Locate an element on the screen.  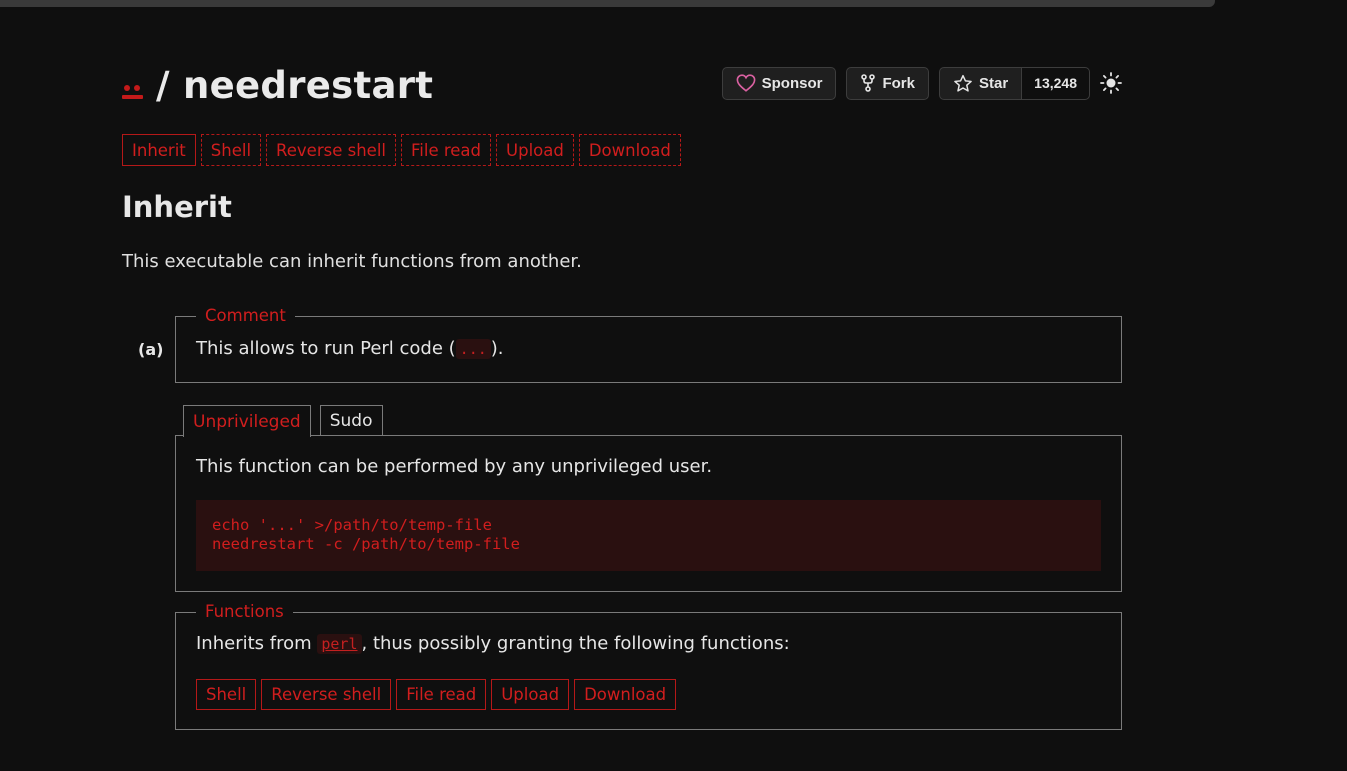
star-group: Star 13,248 is located at coordinates (1014, 83).